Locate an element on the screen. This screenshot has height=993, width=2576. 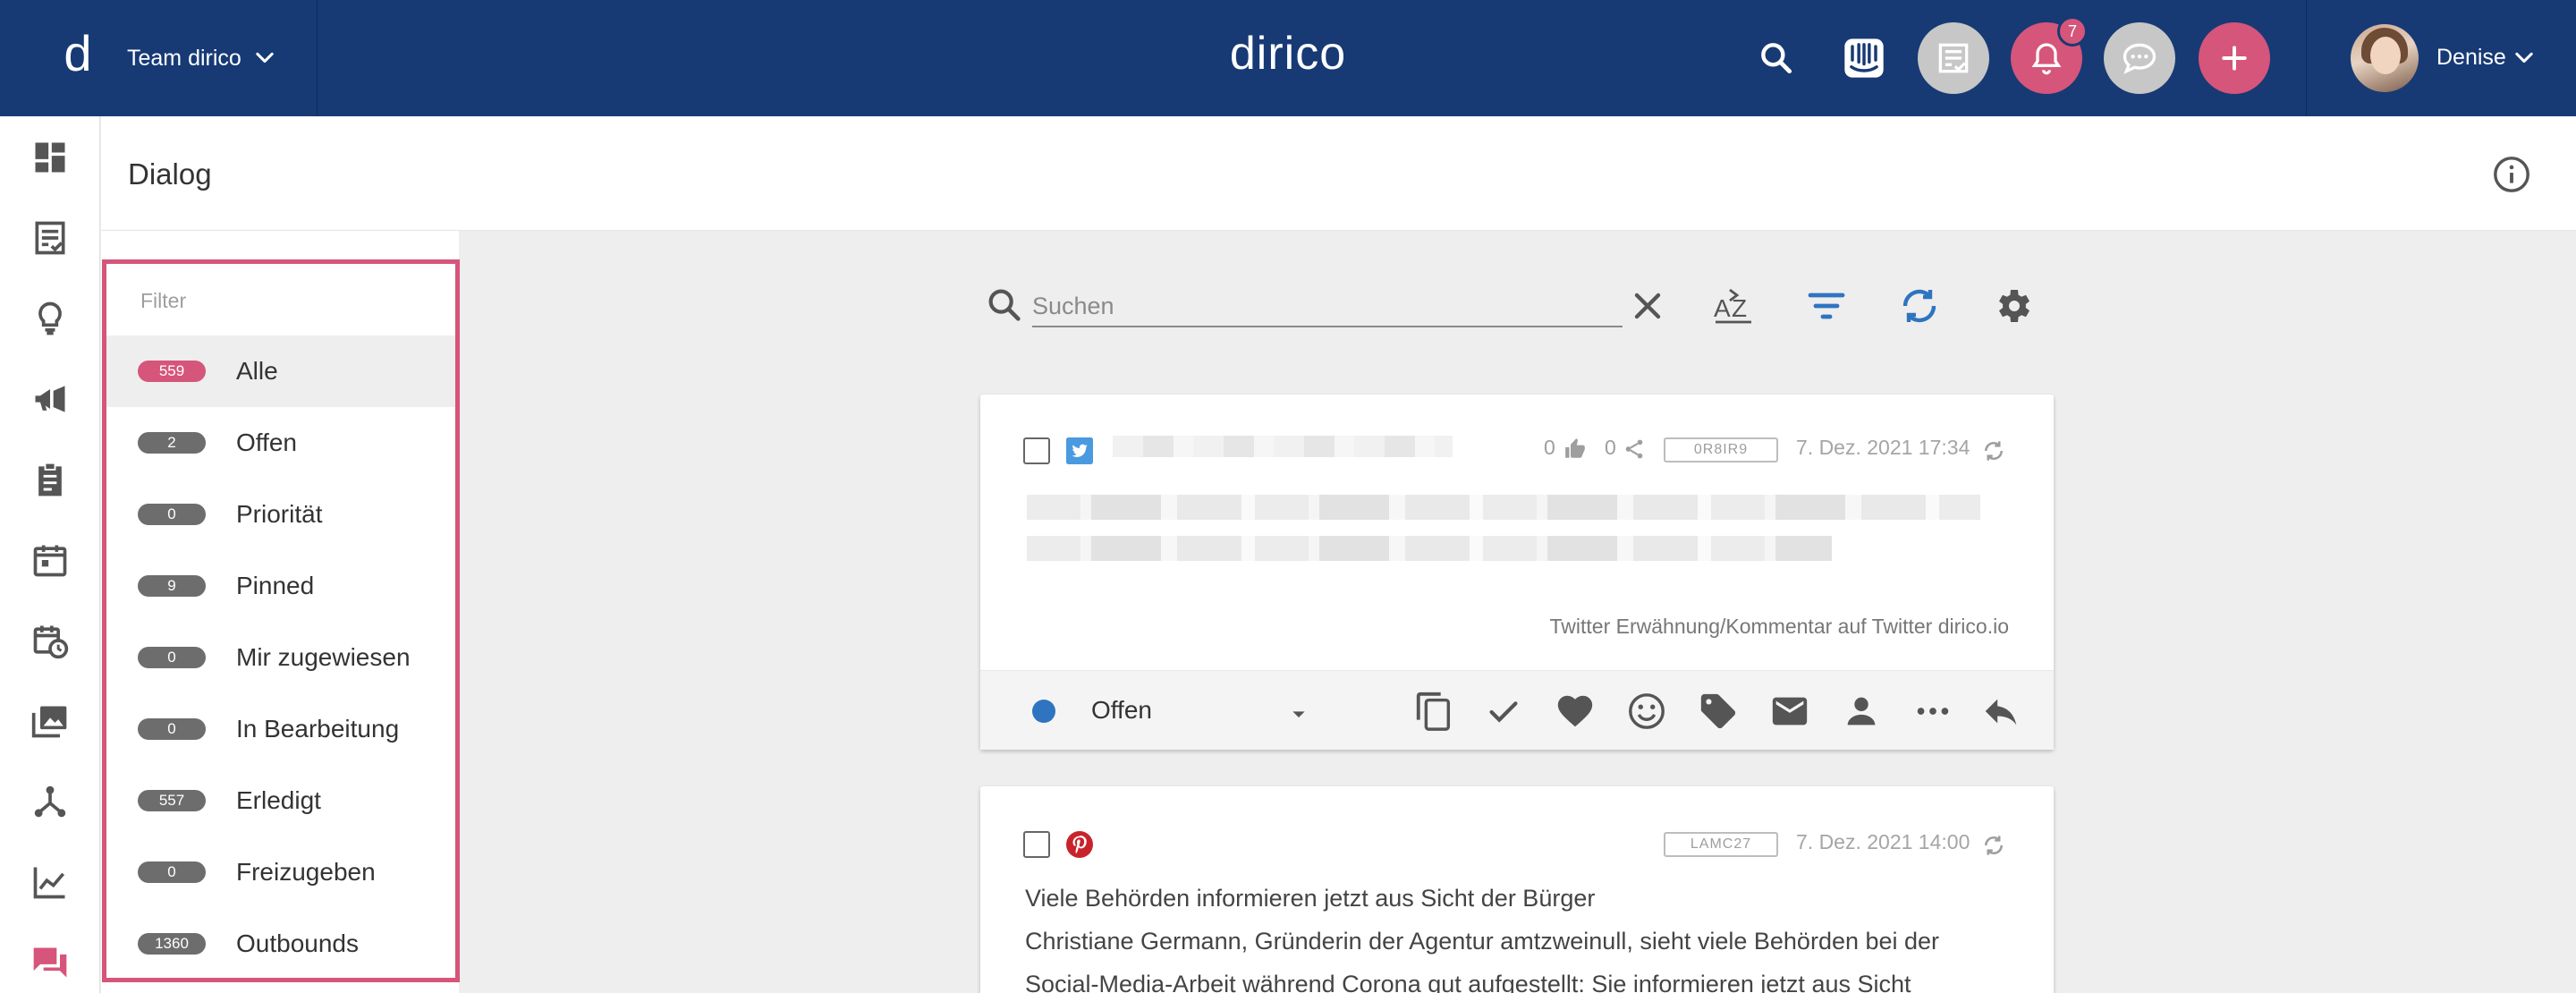
check-icon is located at coordinates (1503, 711).